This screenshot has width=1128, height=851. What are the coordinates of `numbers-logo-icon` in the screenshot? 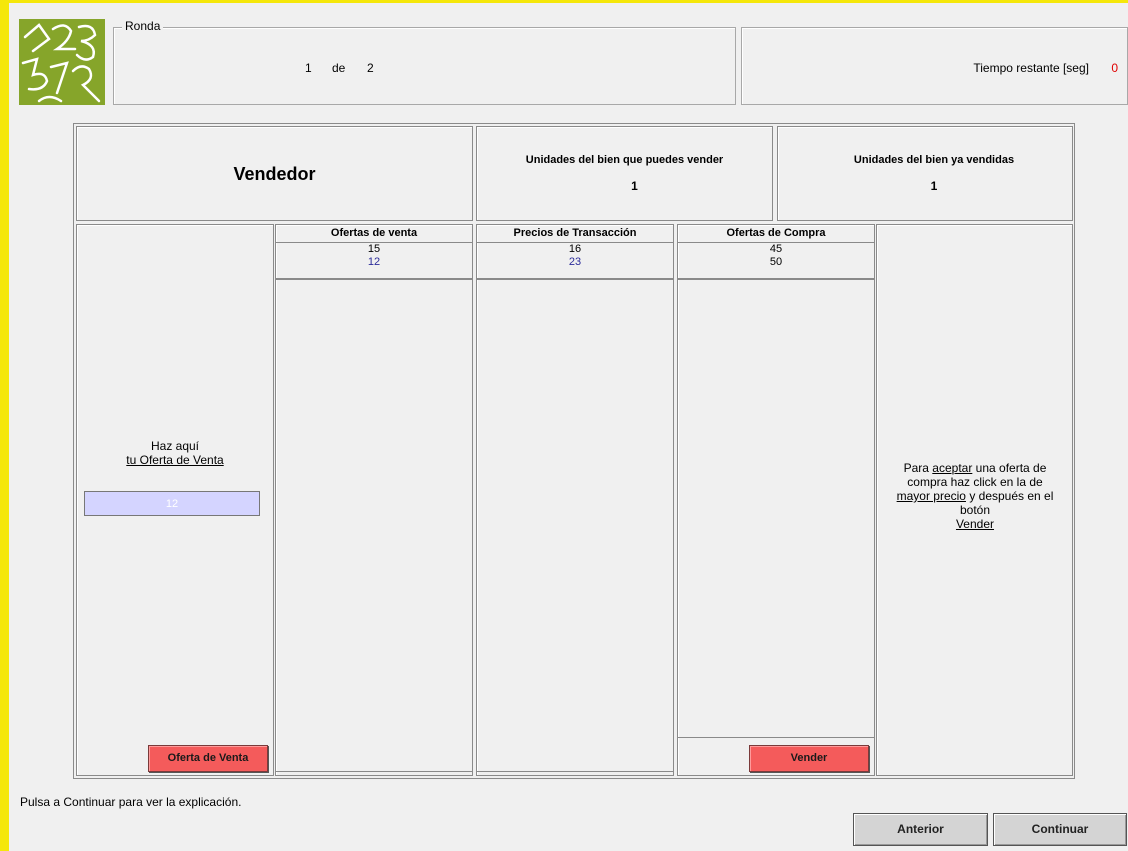 It's located at (61, 63).